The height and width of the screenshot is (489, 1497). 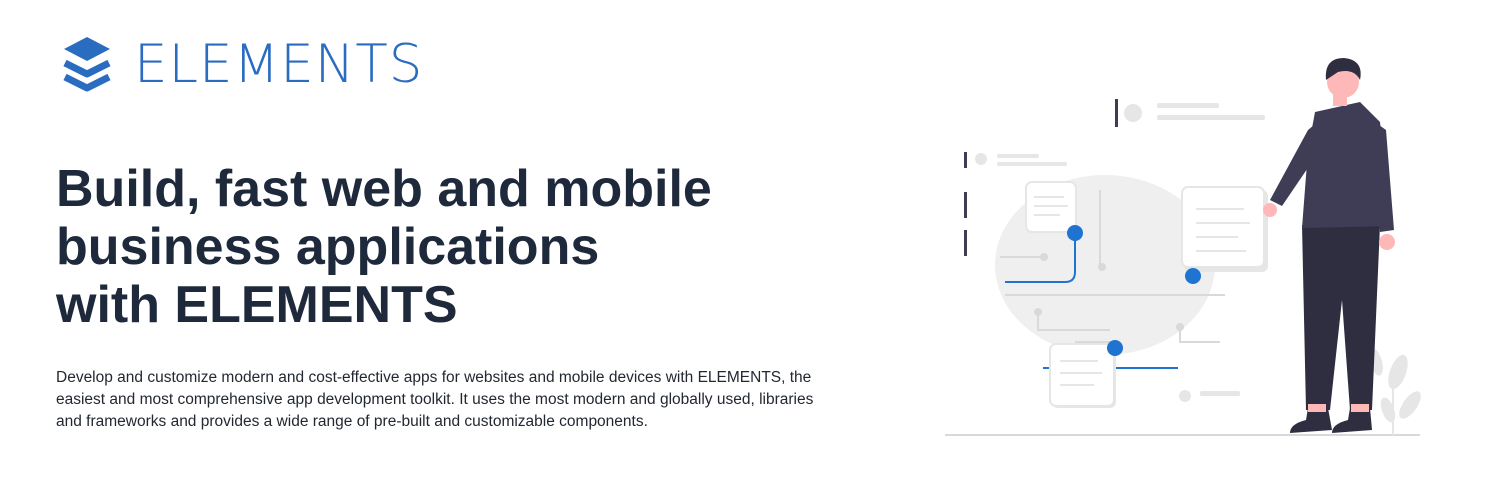 What do you see at coordinates (1395, 391) in the screenshot?
I see `plant-icon` at bounding box center [1395, 391].